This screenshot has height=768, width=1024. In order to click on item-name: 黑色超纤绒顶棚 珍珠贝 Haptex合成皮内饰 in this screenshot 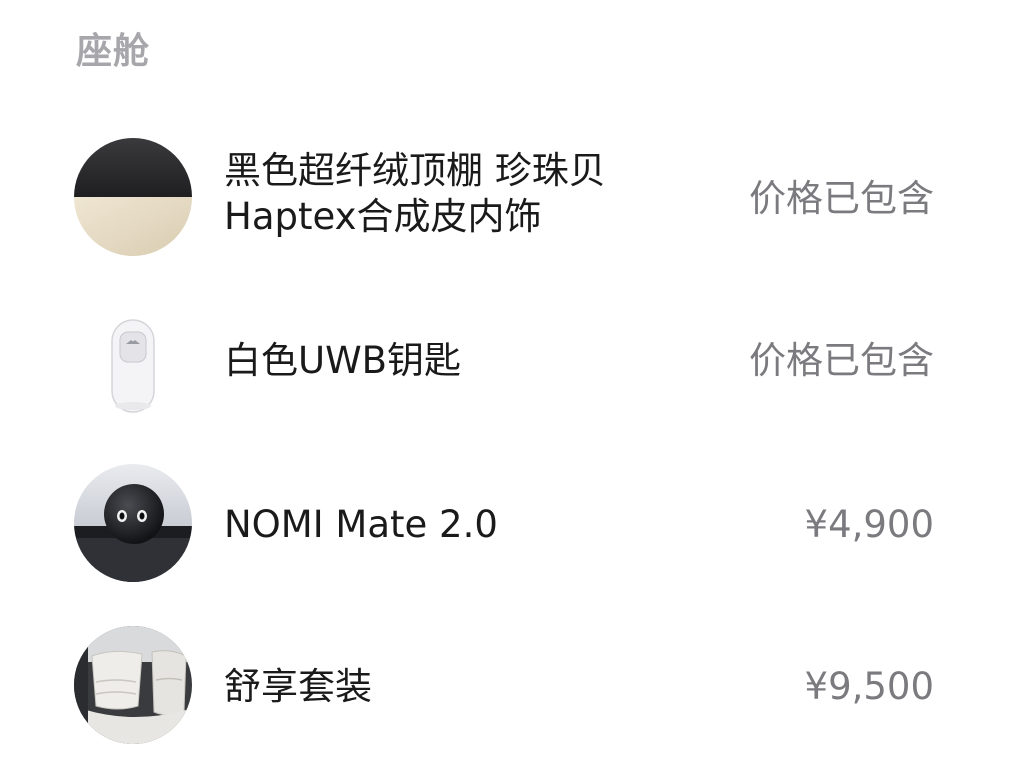, I will do `click(415, 193)`.